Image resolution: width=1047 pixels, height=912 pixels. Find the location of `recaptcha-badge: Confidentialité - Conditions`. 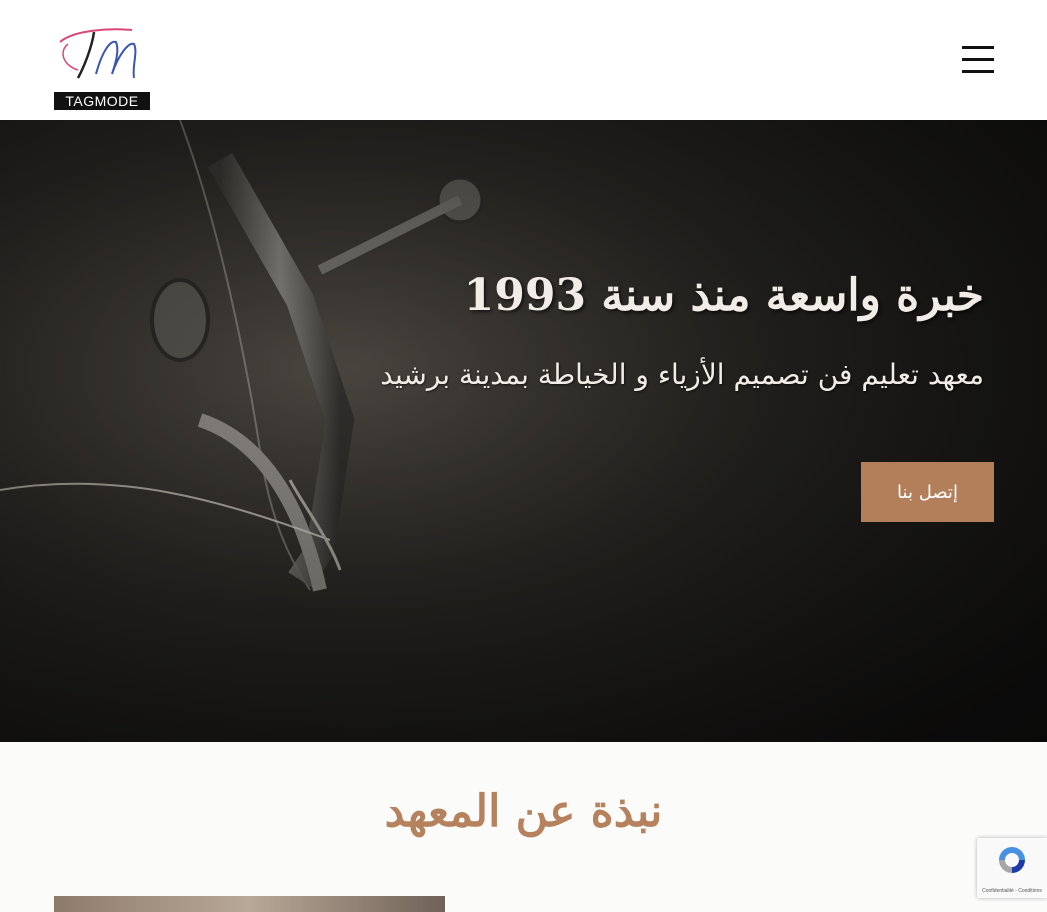

recaptcha-badge: Confidentialité - Conditions is located at coordinates (1012, 868).